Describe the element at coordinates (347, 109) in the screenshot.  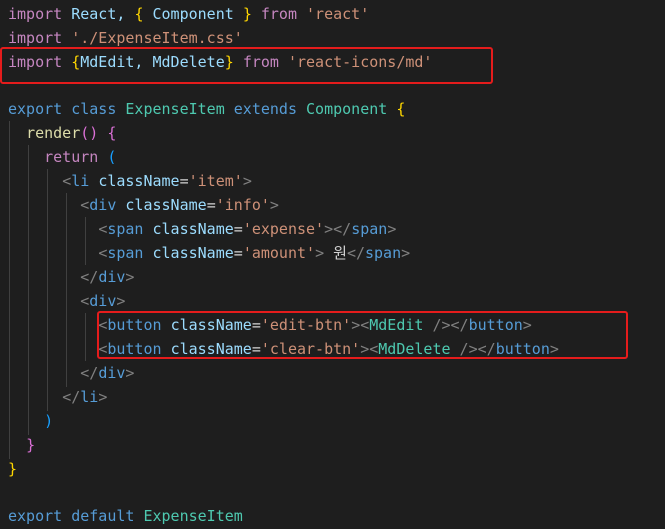
I see `token-class-name: Component` at that location.